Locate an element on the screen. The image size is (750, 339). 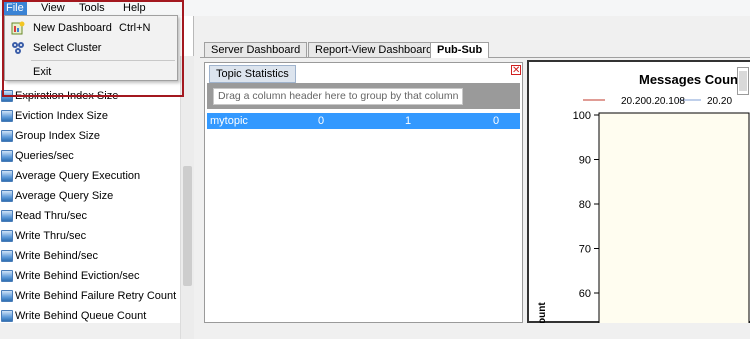
counter-label: Write Behind Queue Count is located at coordinates (81, 316).